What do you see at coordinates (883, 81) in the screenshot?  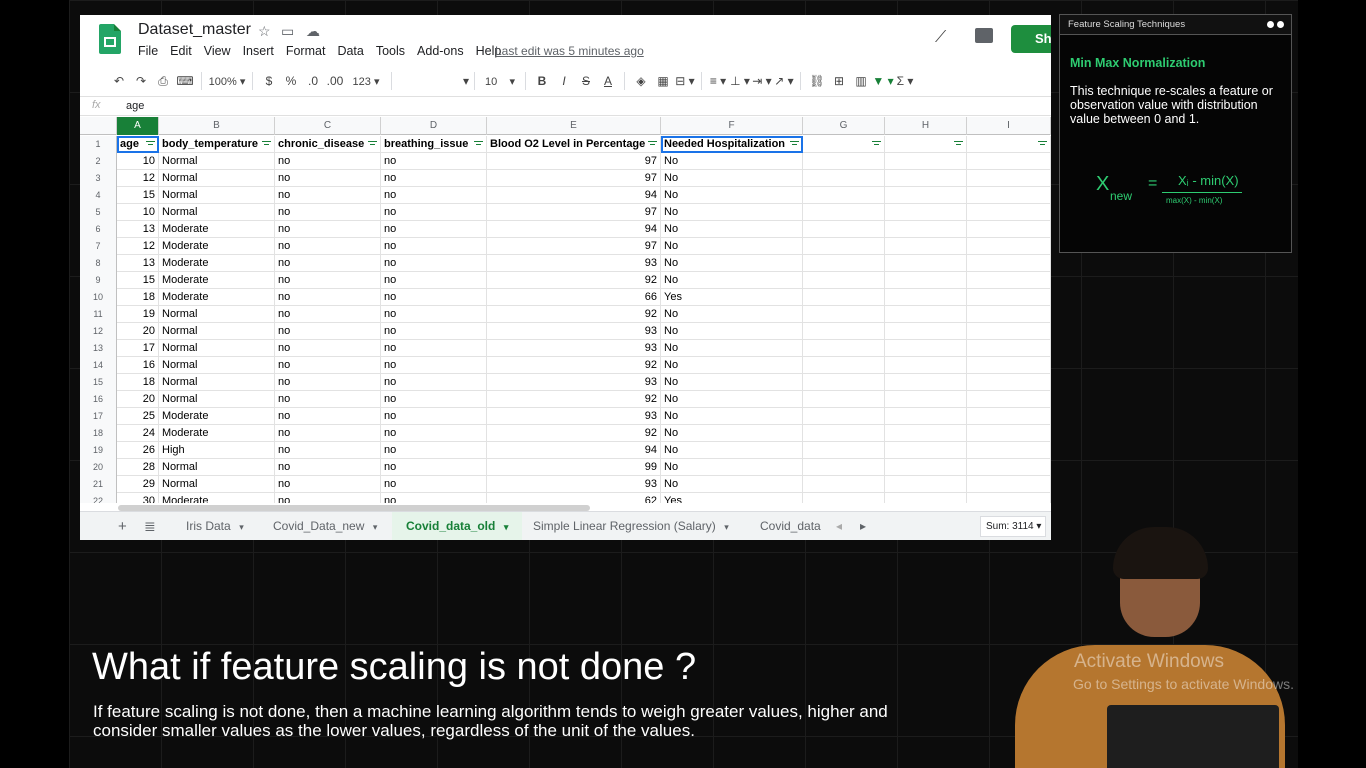 I see `filter-icon: ▼ ▾` at bounding box center [883, 81].